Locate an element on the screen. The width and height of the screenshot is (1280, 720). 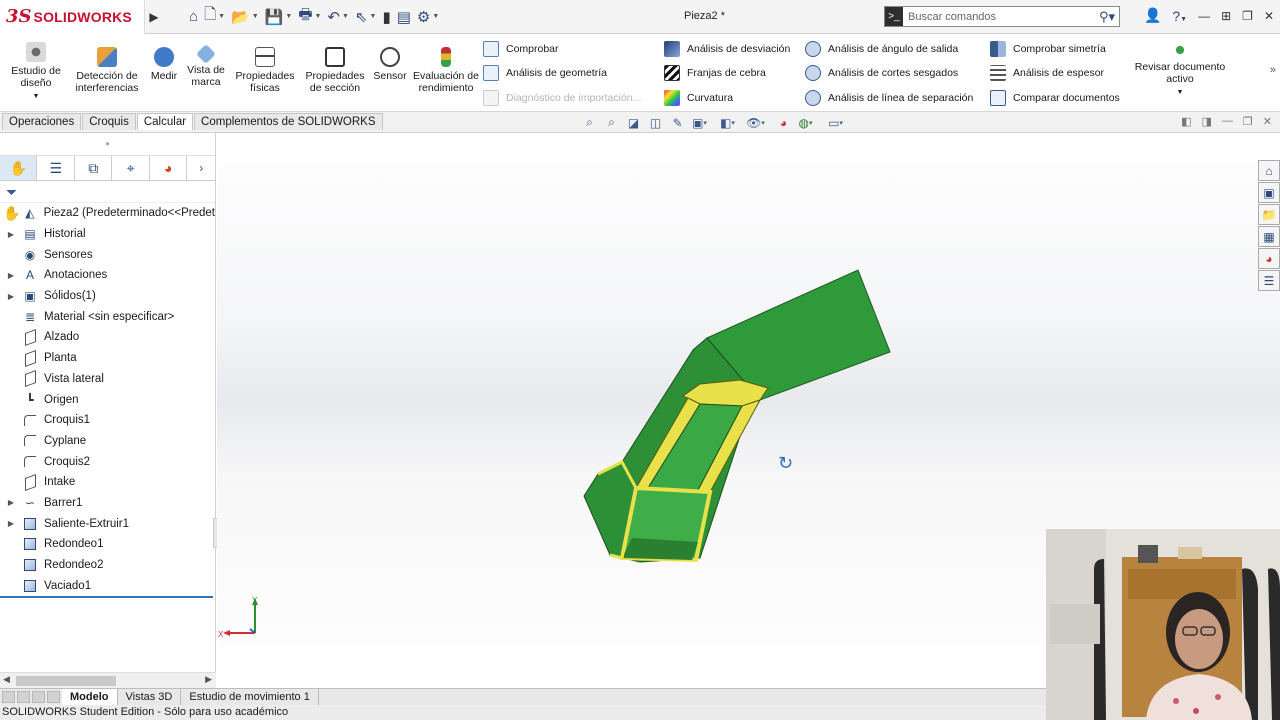
file-properties-icon: ▤ is located at coordinates (404, 17).